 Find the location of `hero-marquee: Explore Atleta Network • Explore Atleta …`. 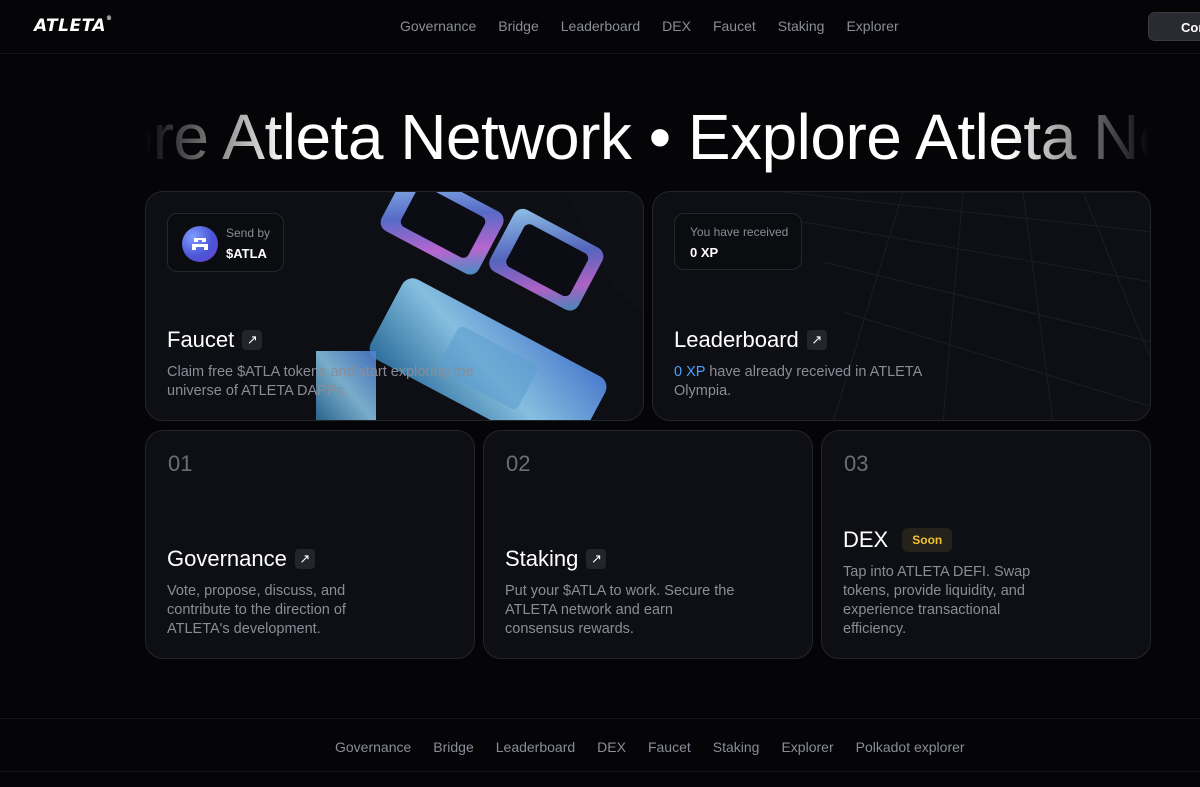

hero-marquee: Explore Atleta Network • Explore Atleta … is located at coordinates (647, 139).